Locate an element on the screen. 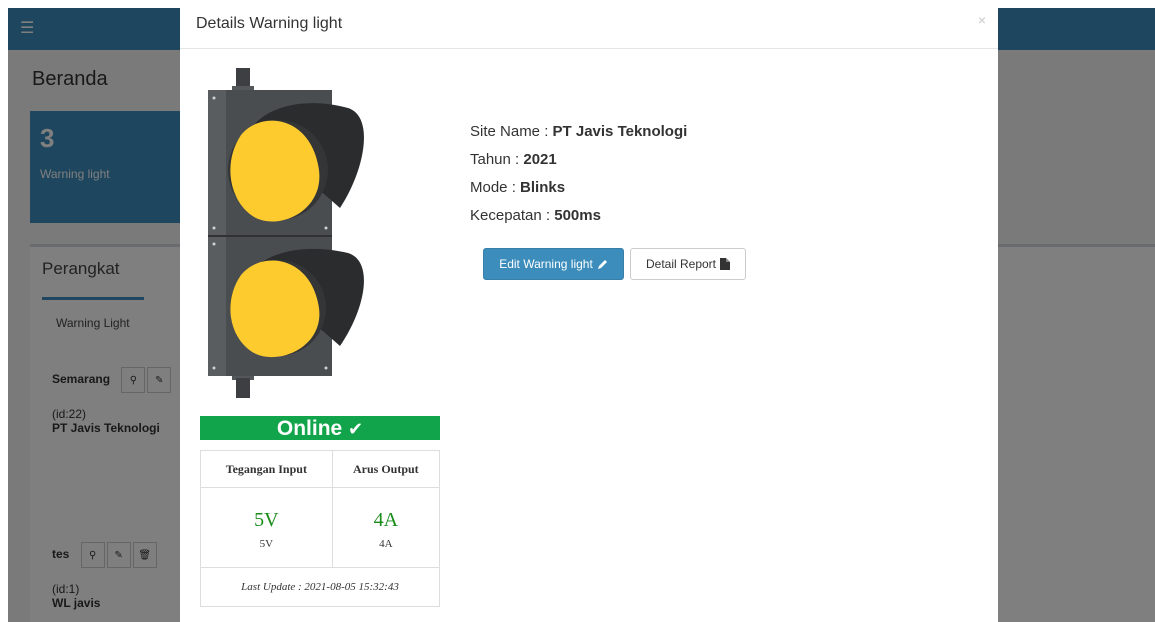 Image resolution: width=1155 pixels, height=622 pixels. info-value: Blinks is located at coordinates (543, 187).